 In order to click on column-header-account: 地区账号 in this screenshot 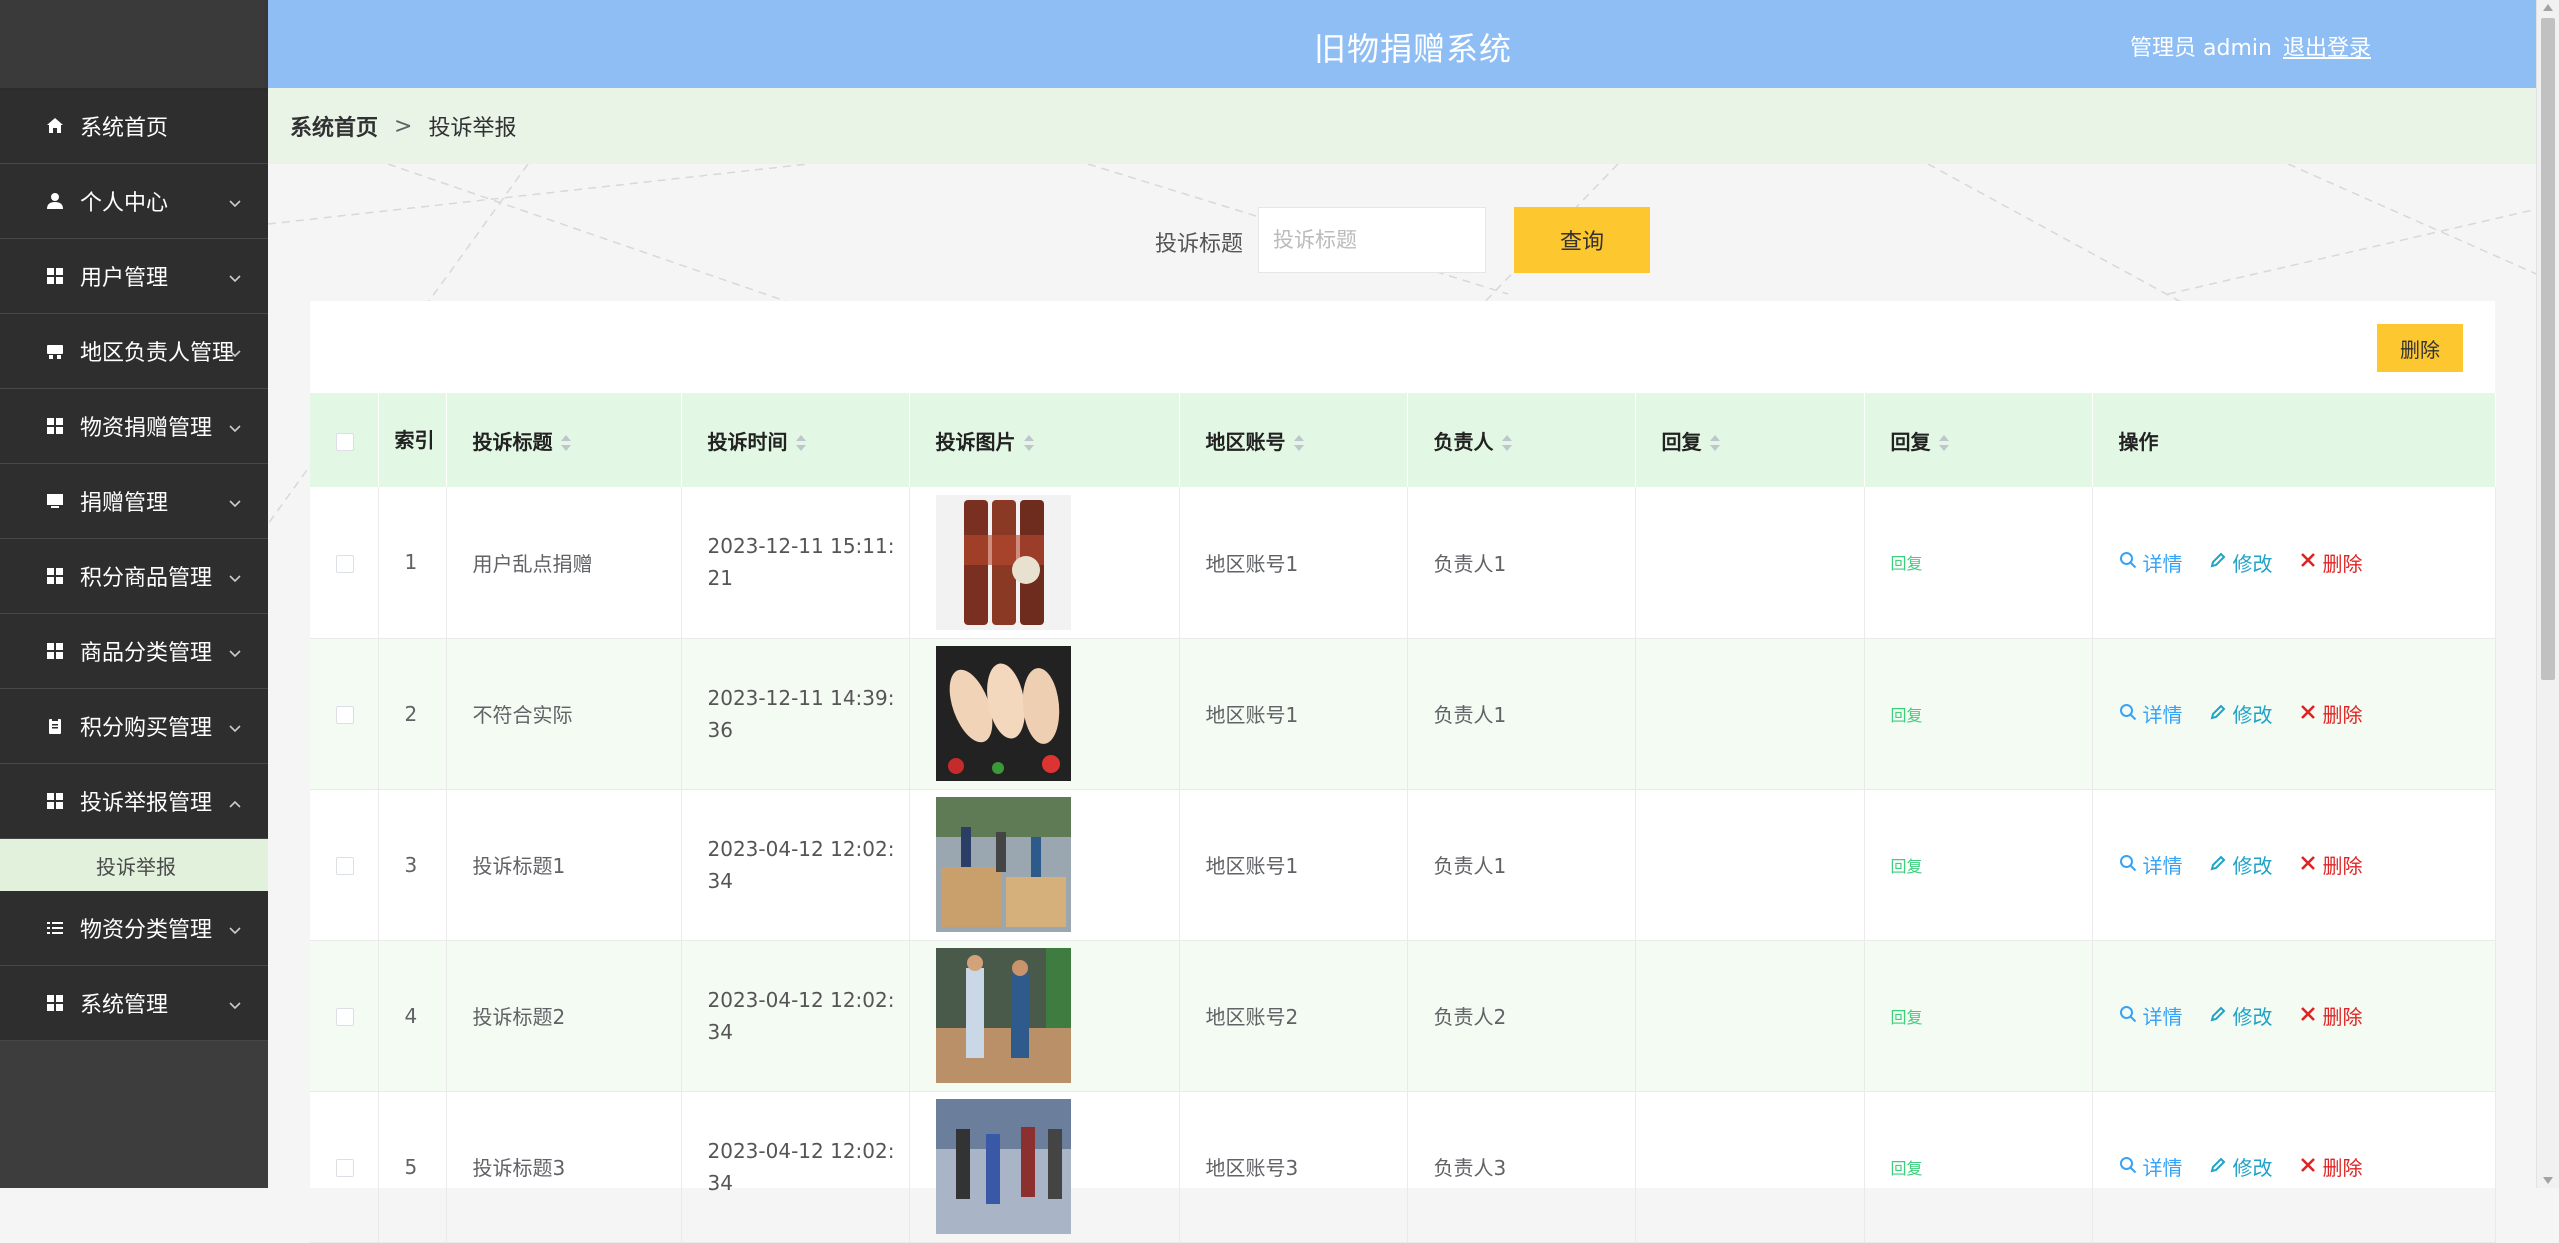, I will do `click(1293, 440)`.